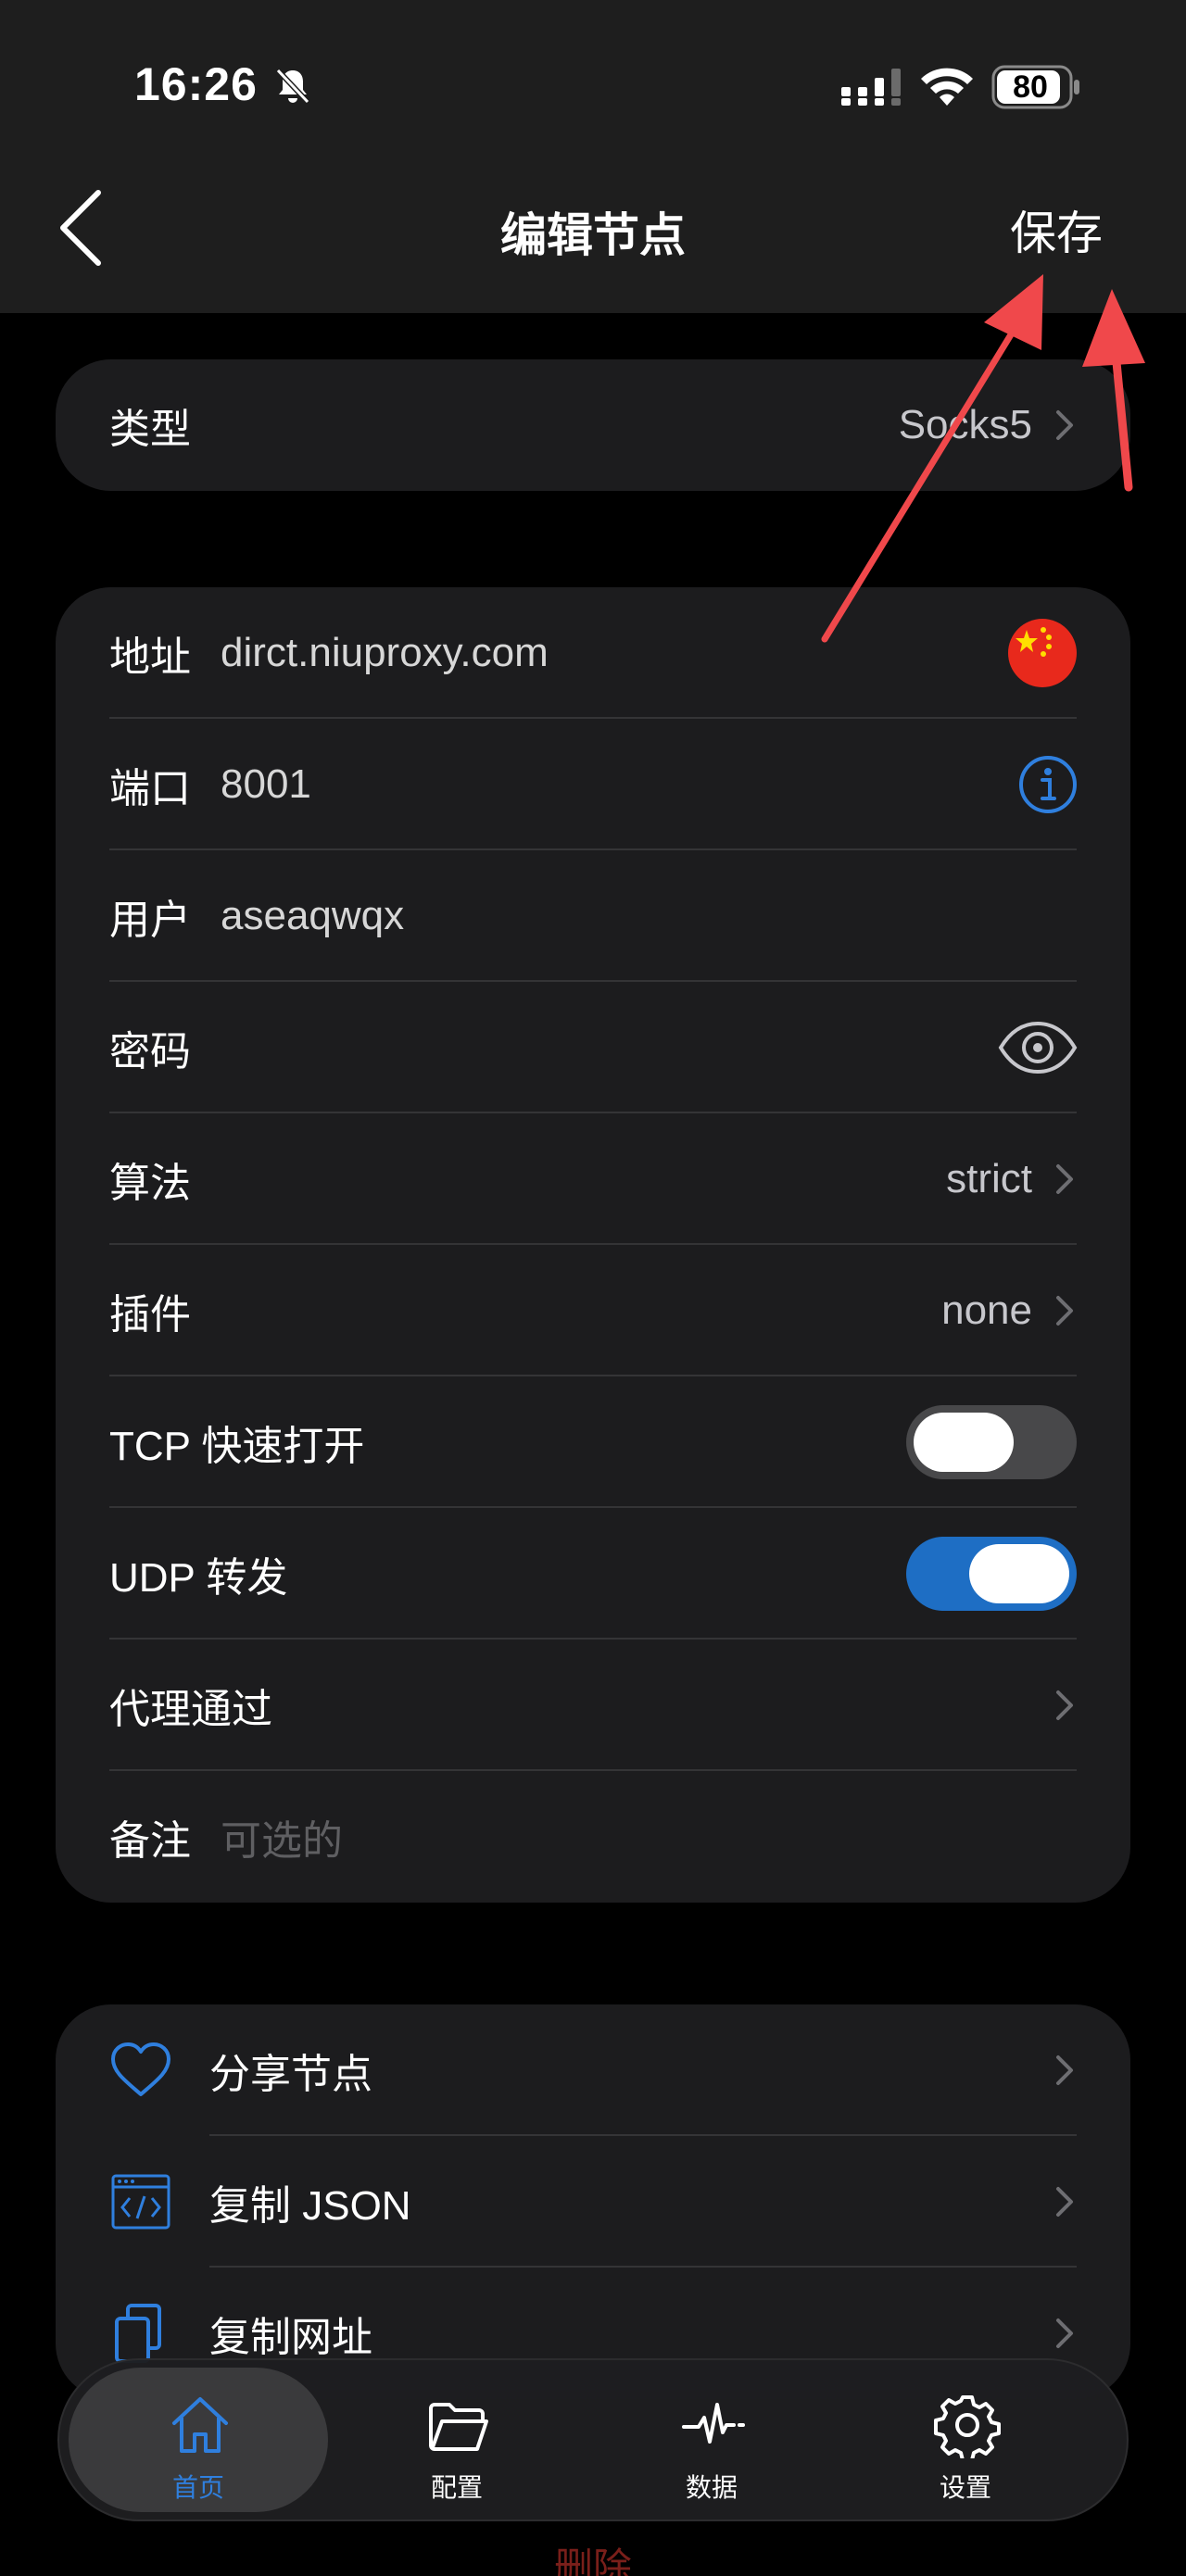 The image size is (1186, 2576). What do you see at coordinates (989, 1178) in the screenshot?
I see `algorithm-value: strict` at bounding box center [989, 1178].